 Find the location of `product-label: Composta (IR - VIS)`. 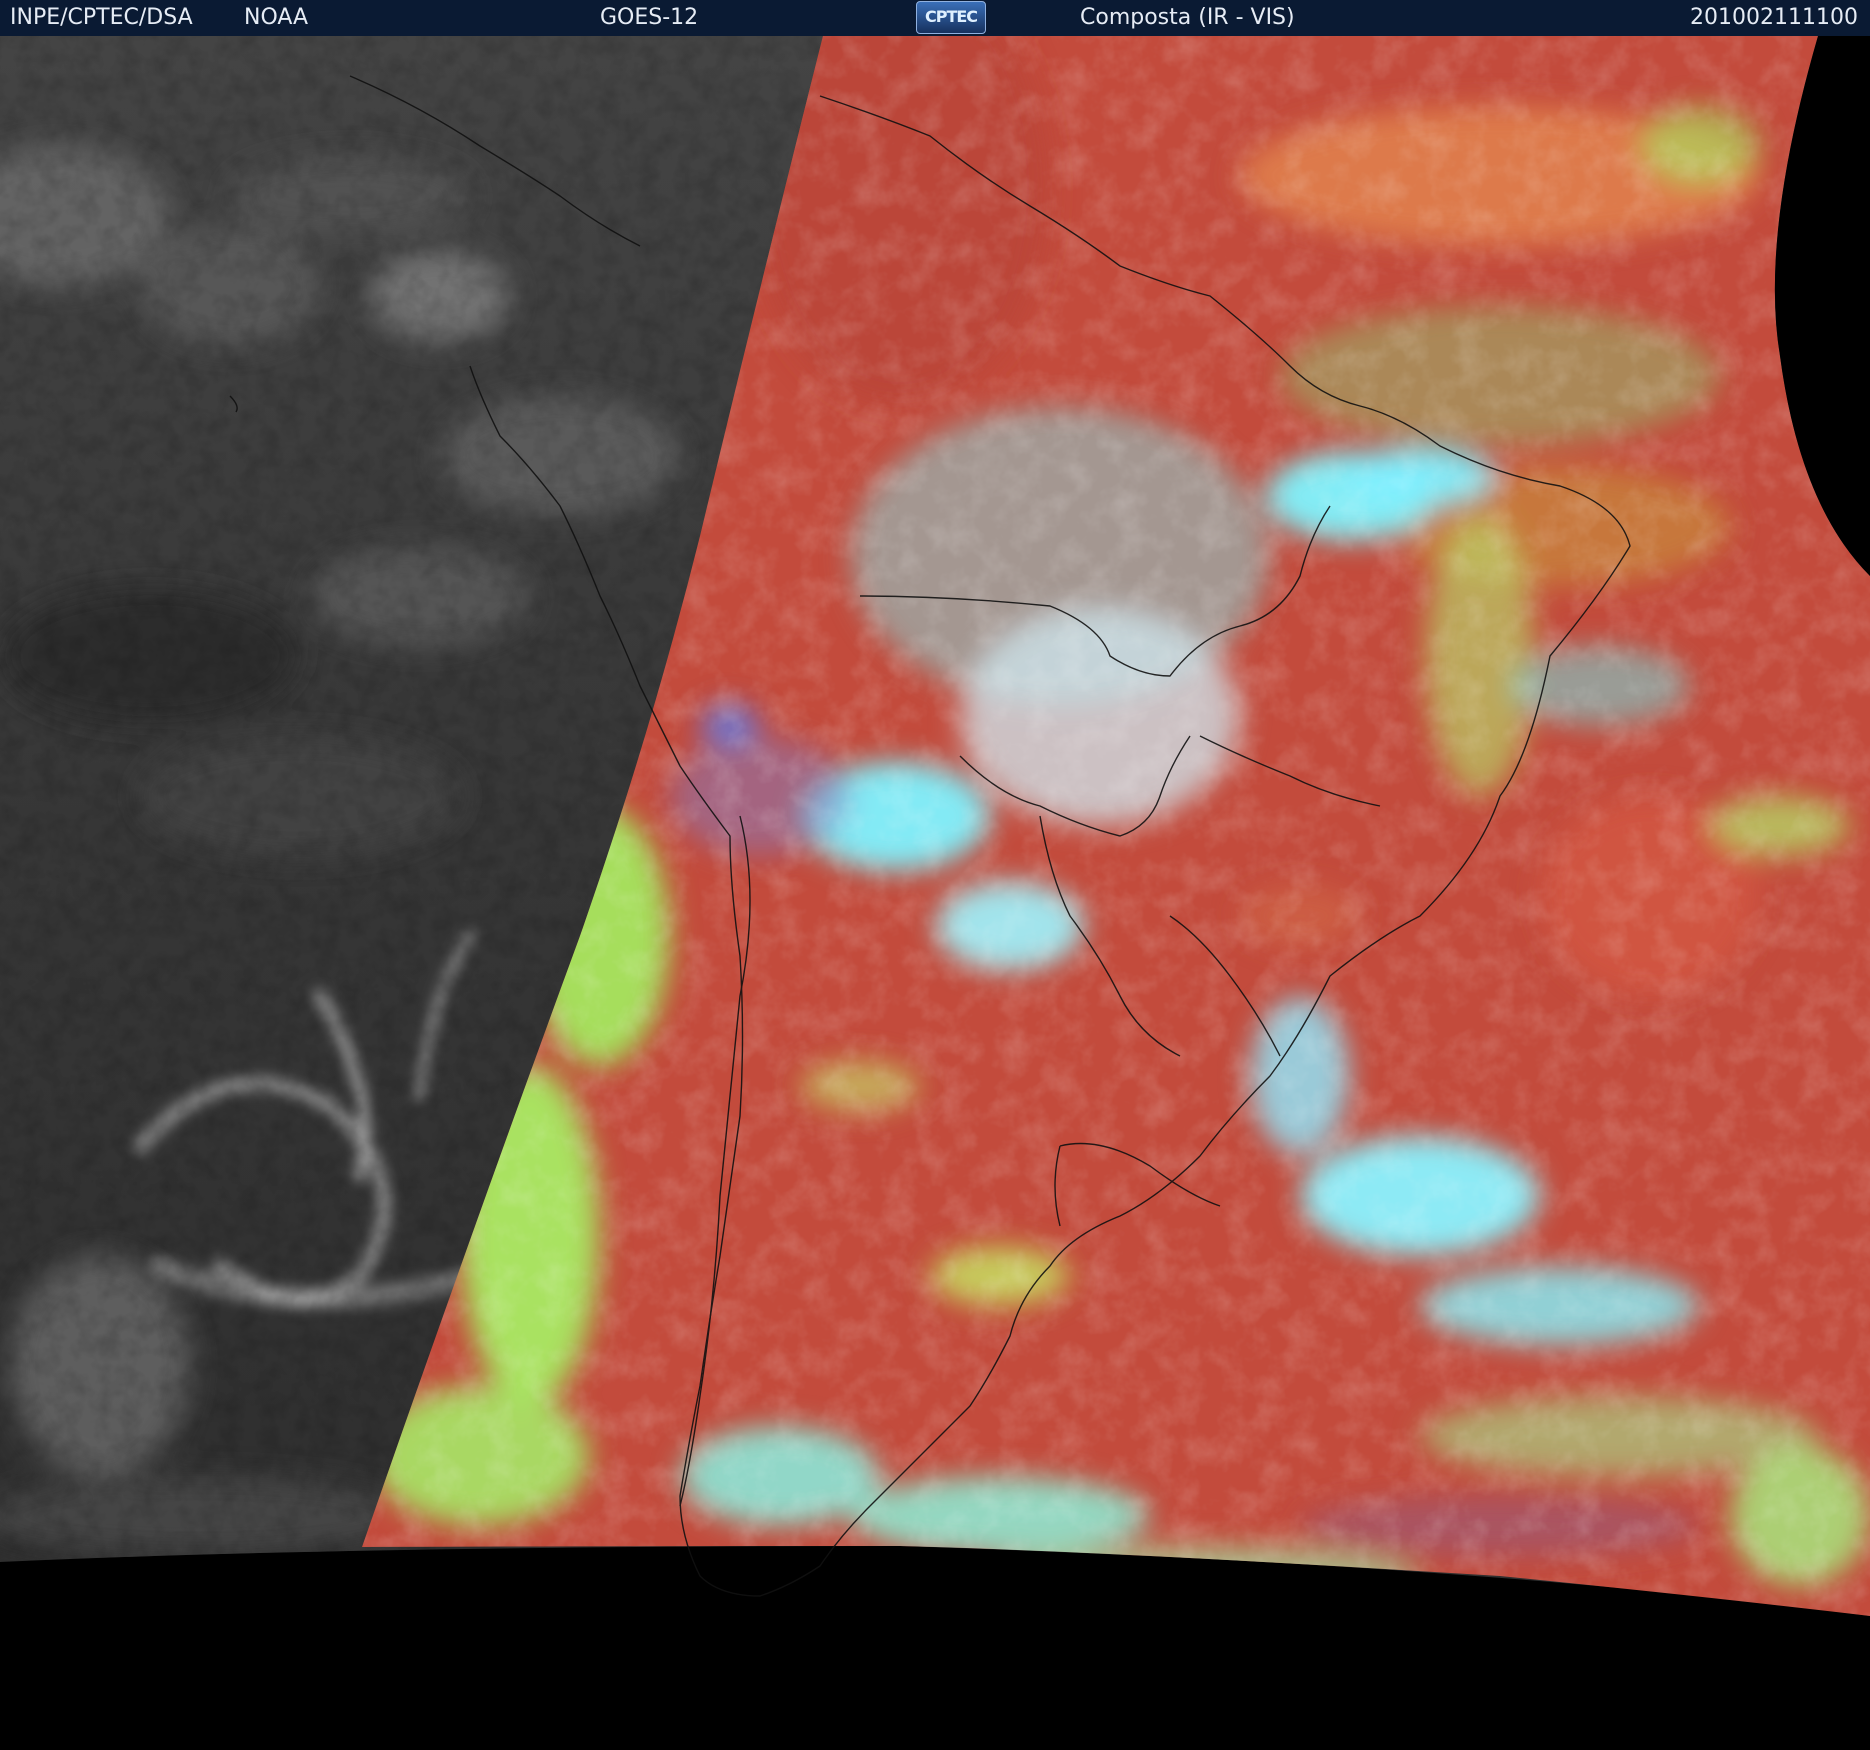

product-label: Composta (IR - VIS) is located at coordinates (1187, 17).